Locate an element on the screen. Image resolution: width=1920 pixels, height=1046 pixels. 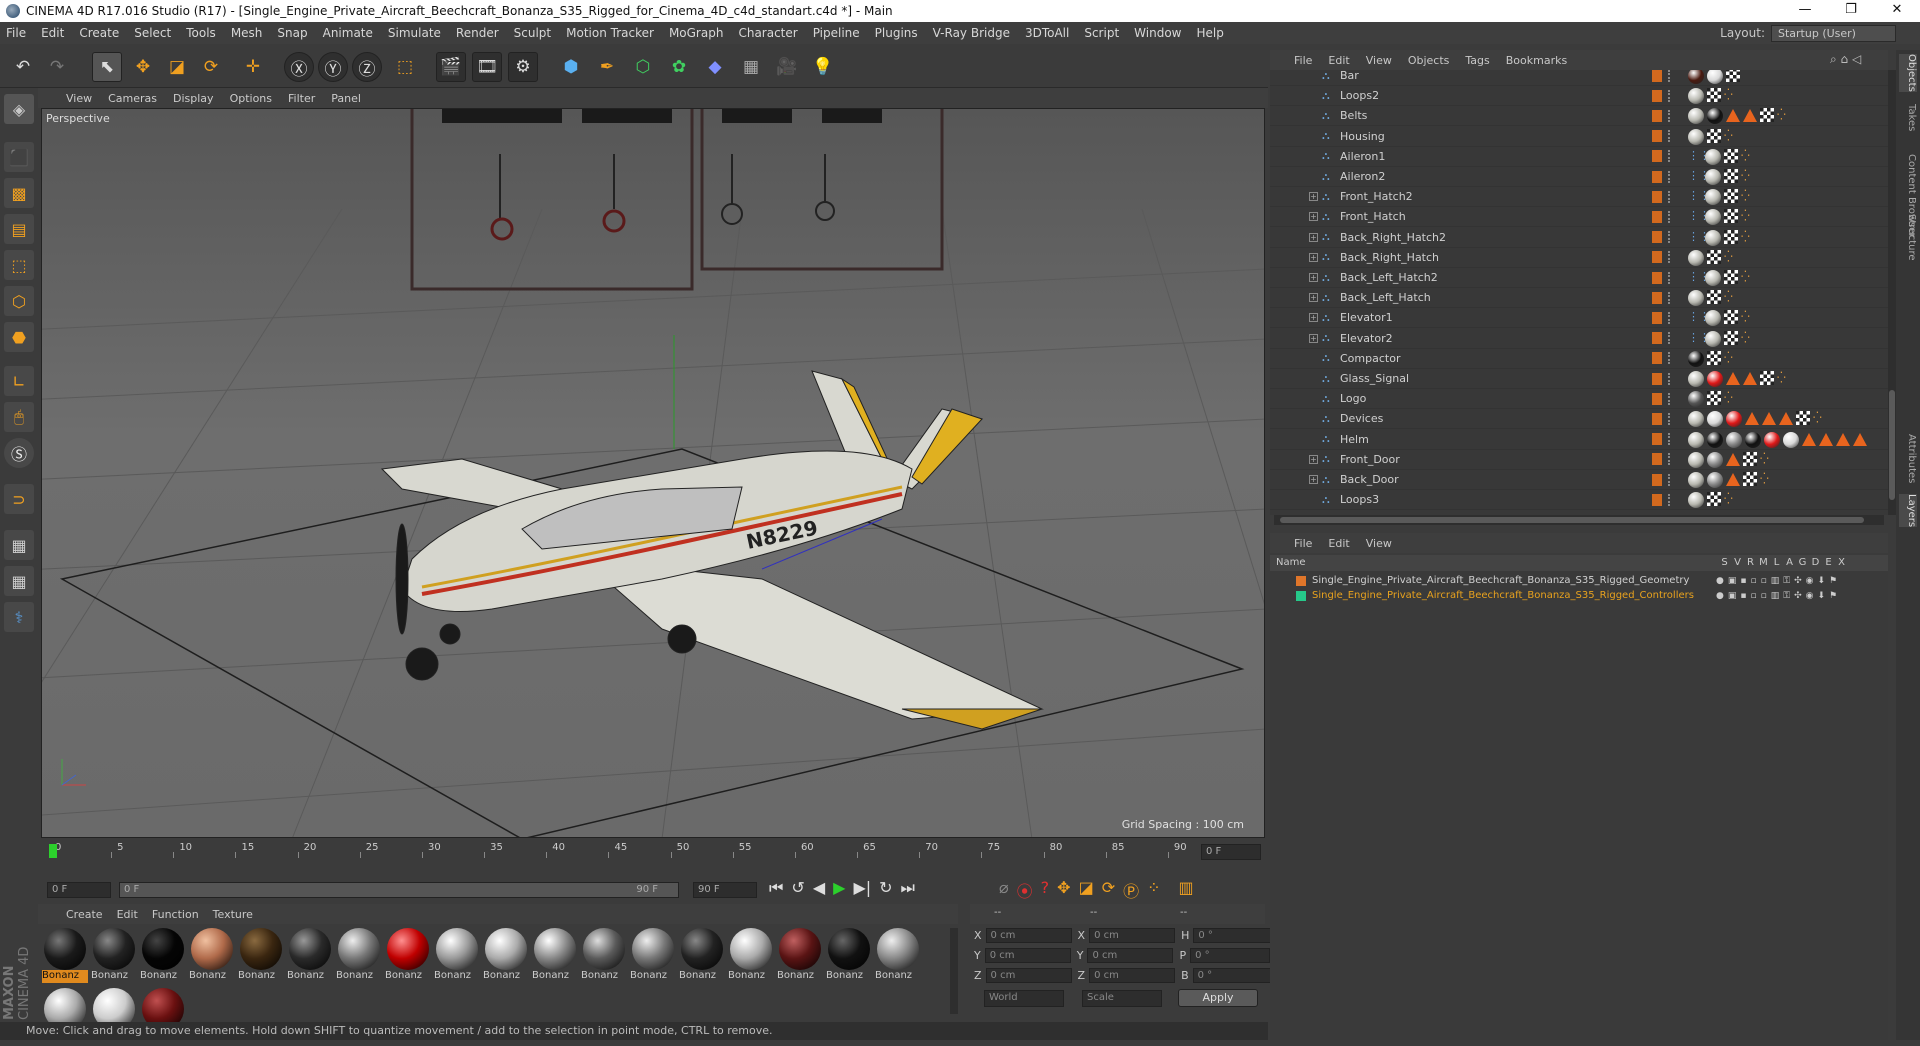
object-menu-view: View is located at coordinates (1379, 60).